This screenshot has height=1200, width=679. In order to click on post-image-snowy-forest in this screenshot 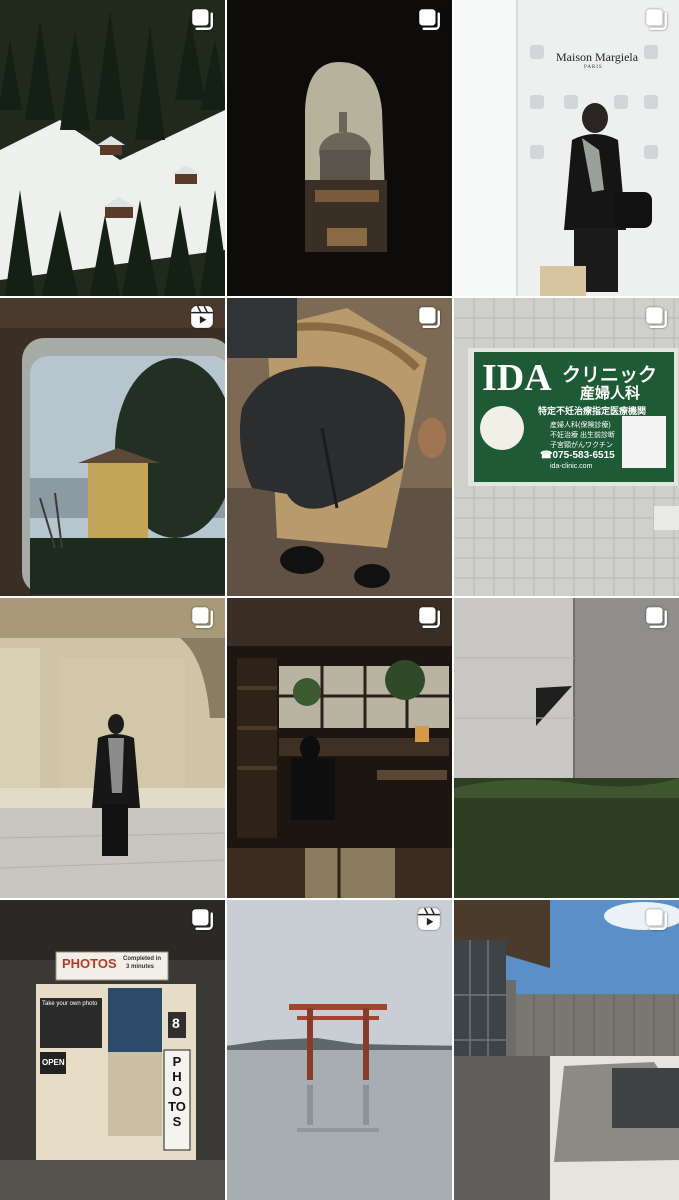, I will do `click(112, 148)`.